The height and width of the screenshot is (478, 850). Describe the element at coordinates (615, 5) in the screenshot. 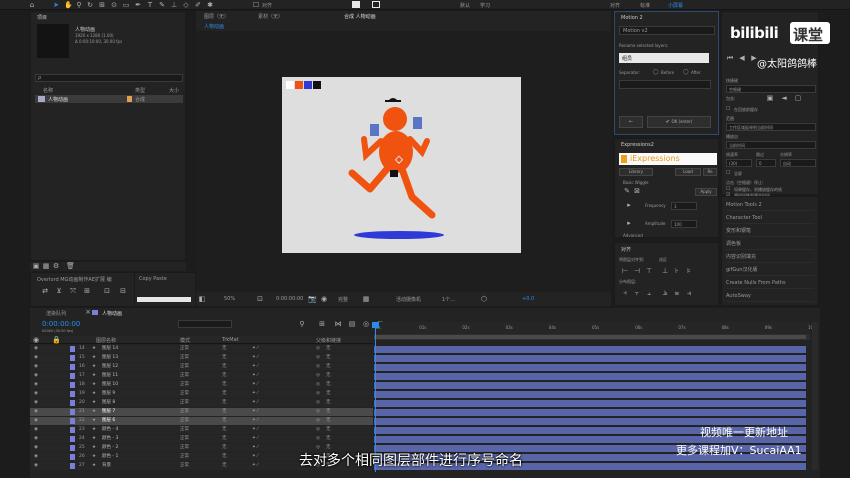

I see `workspace-item: 对齐` at that location.